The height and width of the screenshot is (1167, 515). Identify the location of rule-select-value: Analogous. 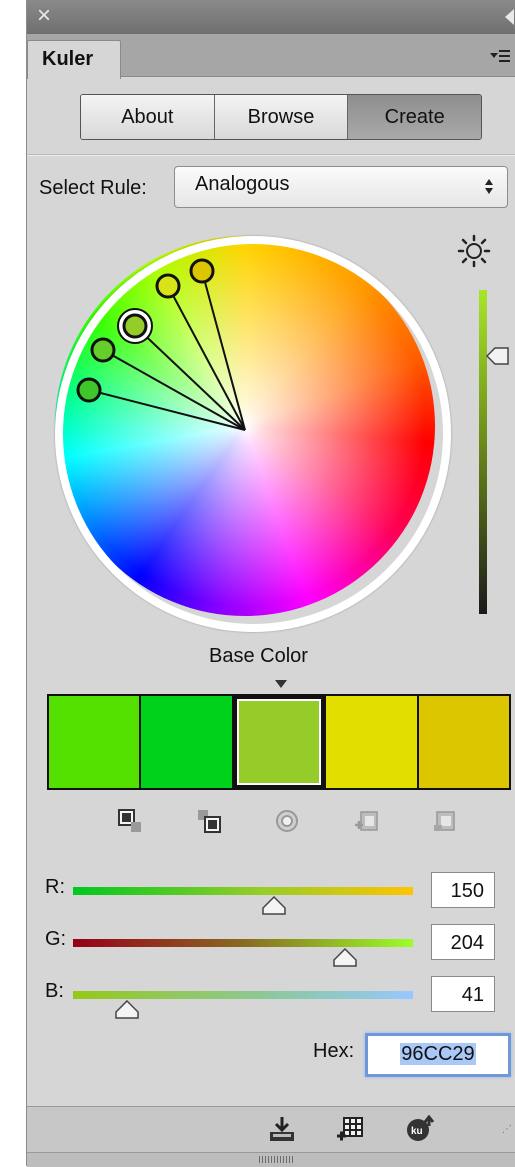
(242, 184).